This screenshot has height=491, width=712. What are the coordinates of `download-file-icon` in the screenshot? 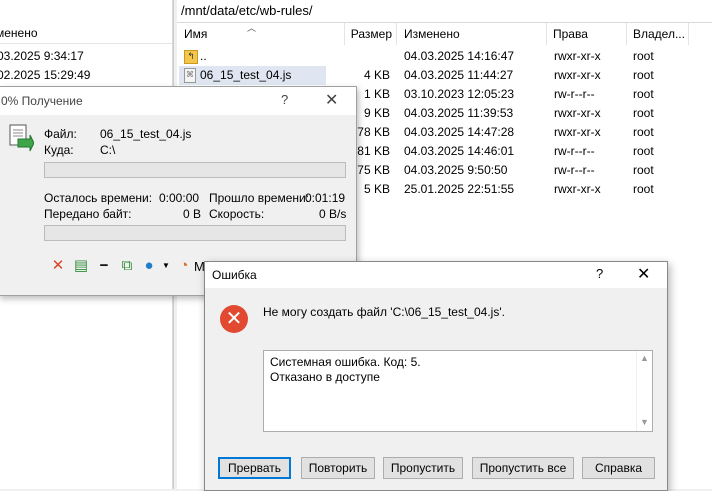 It's located at (21, 138).